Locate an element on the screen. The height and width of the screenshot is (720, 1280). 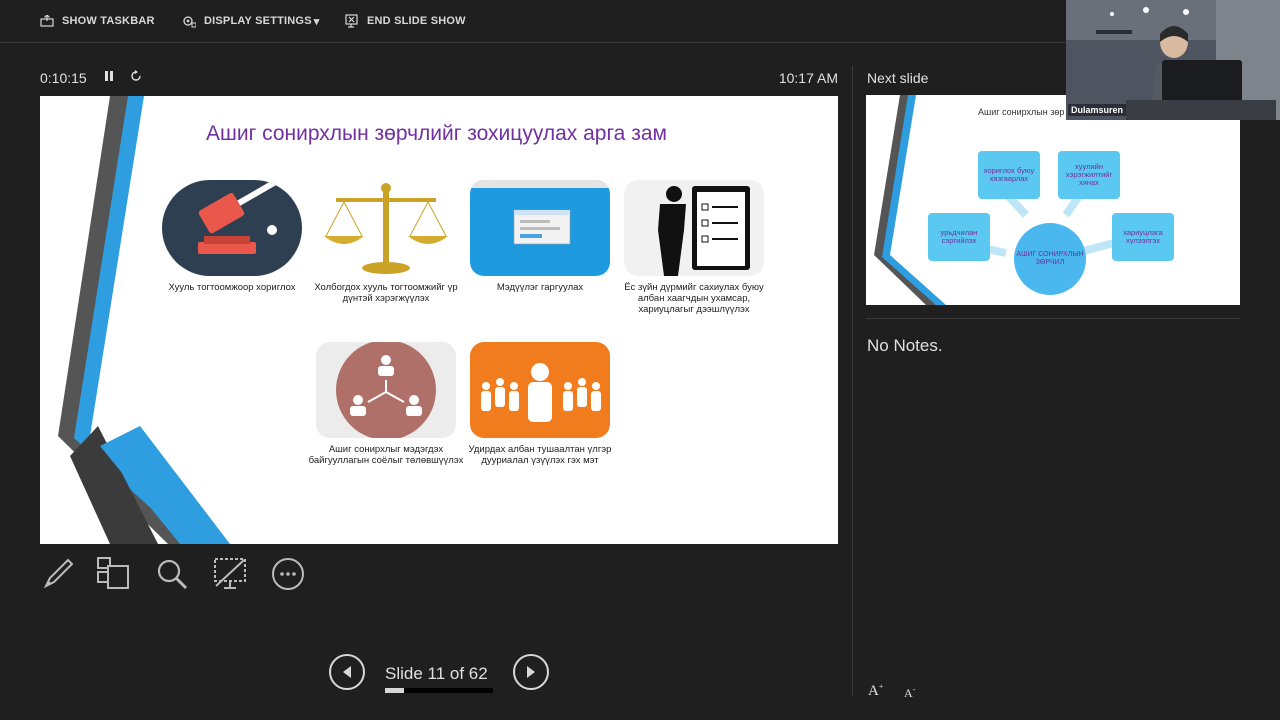
checklist-icon is located at coordinates (704, 231).